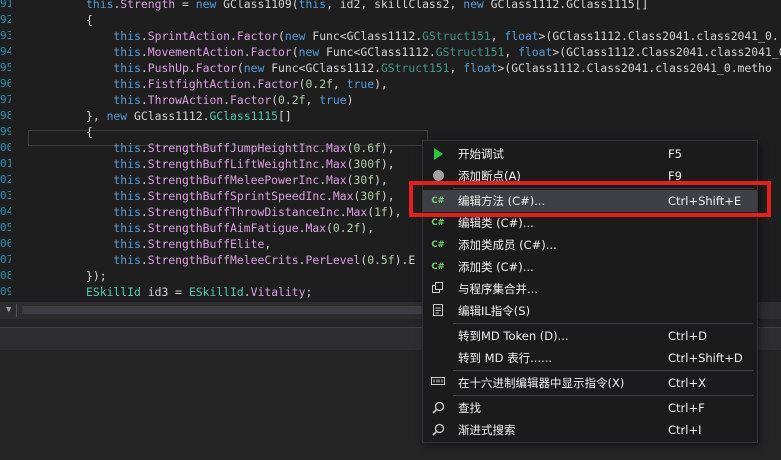  I want to click on menu-item-label: 在十六进制编辑器中显示指令(X), so click(541, 383).